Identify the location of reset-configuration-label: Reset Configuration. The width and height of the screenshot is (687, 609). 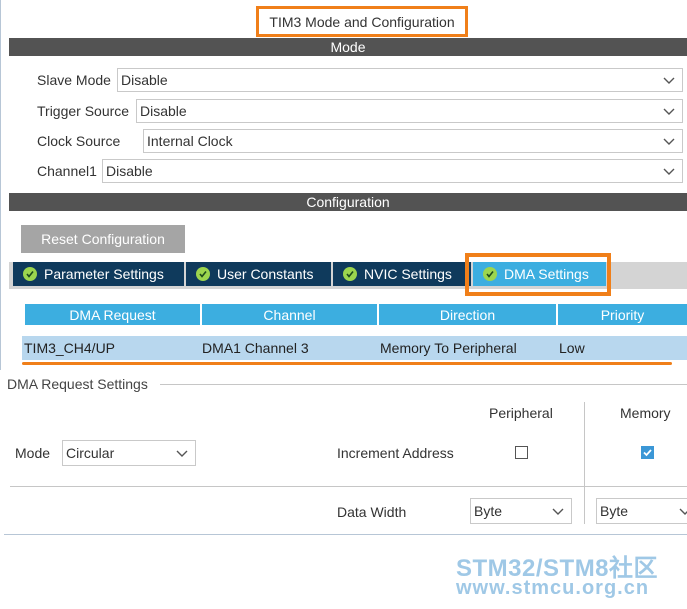
(103, 239).